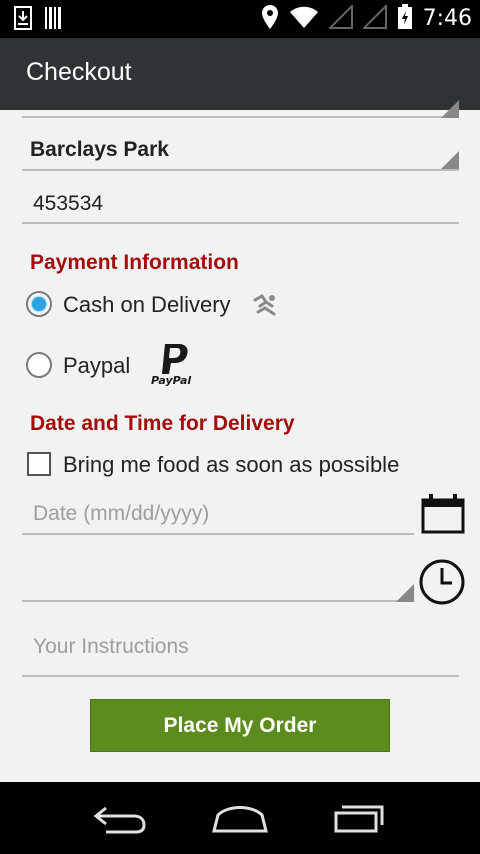 Image resolution: width=480 pixels, height=854 pixels. What do you see at coordinates (231, 464) in the screenshot?
I see `asap-label: Bring me food as soon as possible` at bounding box center [231, 464].